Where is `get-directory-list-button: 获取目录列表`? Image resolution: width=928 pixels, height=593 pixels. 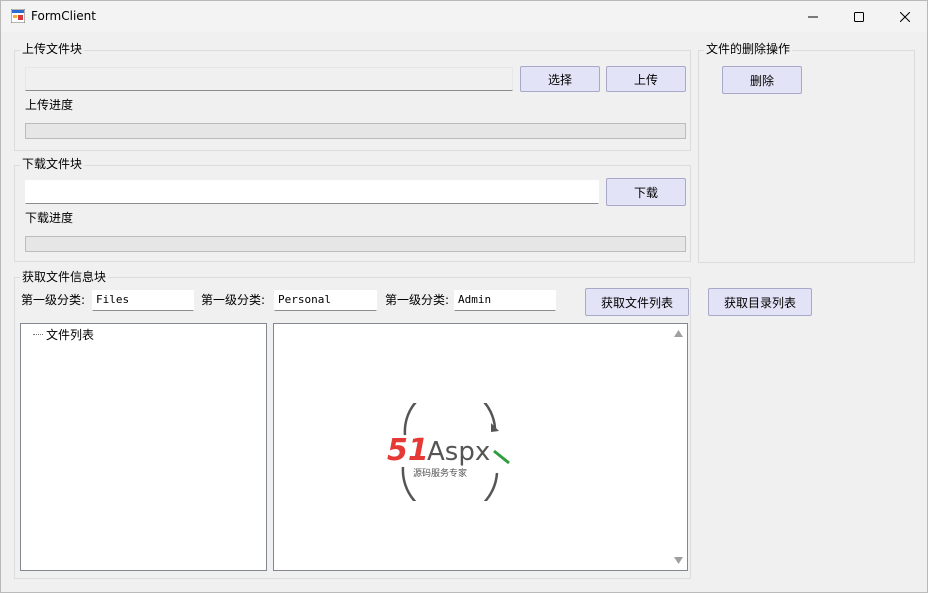 get-directory-list-button: 获取目录列表 is located at coordinates (760, 302).